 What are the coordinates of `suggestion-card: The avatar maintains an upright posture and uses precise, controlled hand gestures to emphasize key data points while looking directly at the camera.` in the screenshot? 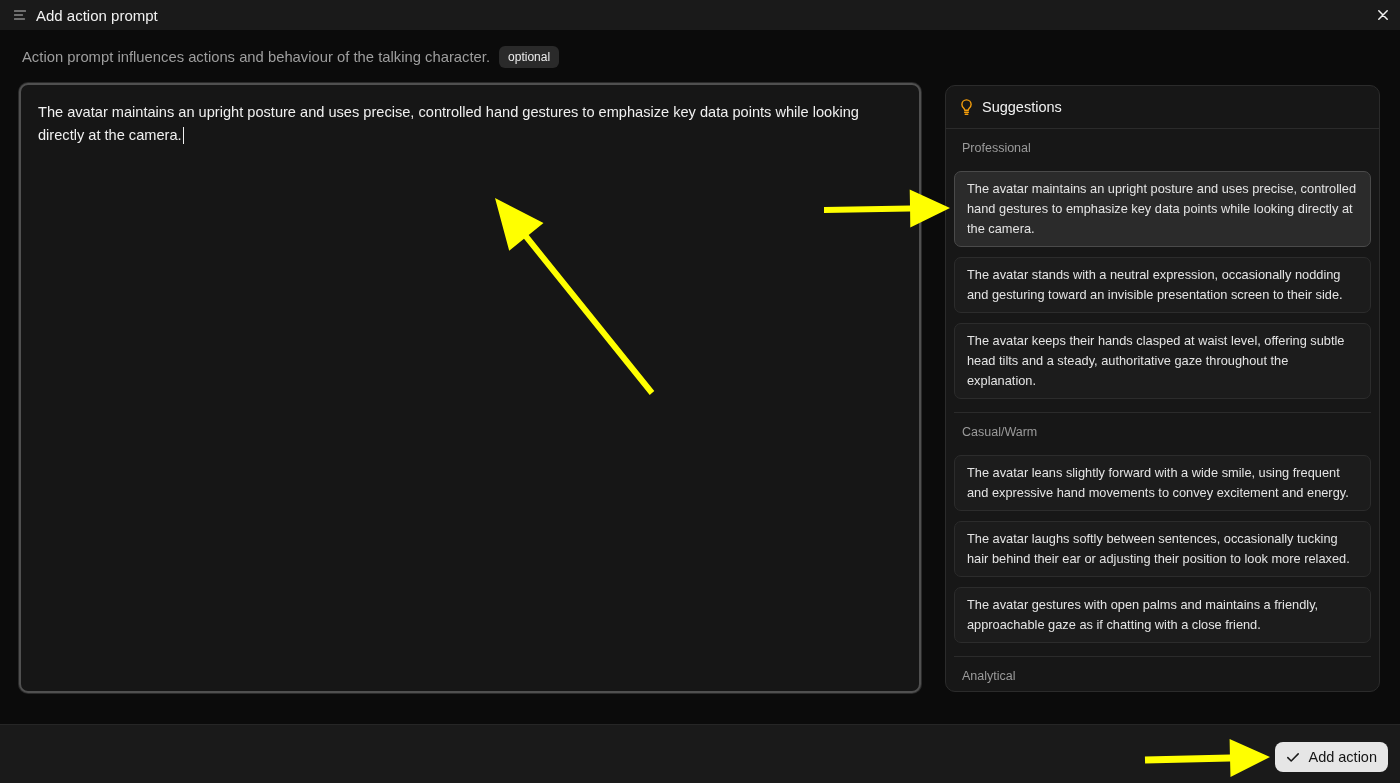 It's located at (1162, 209).